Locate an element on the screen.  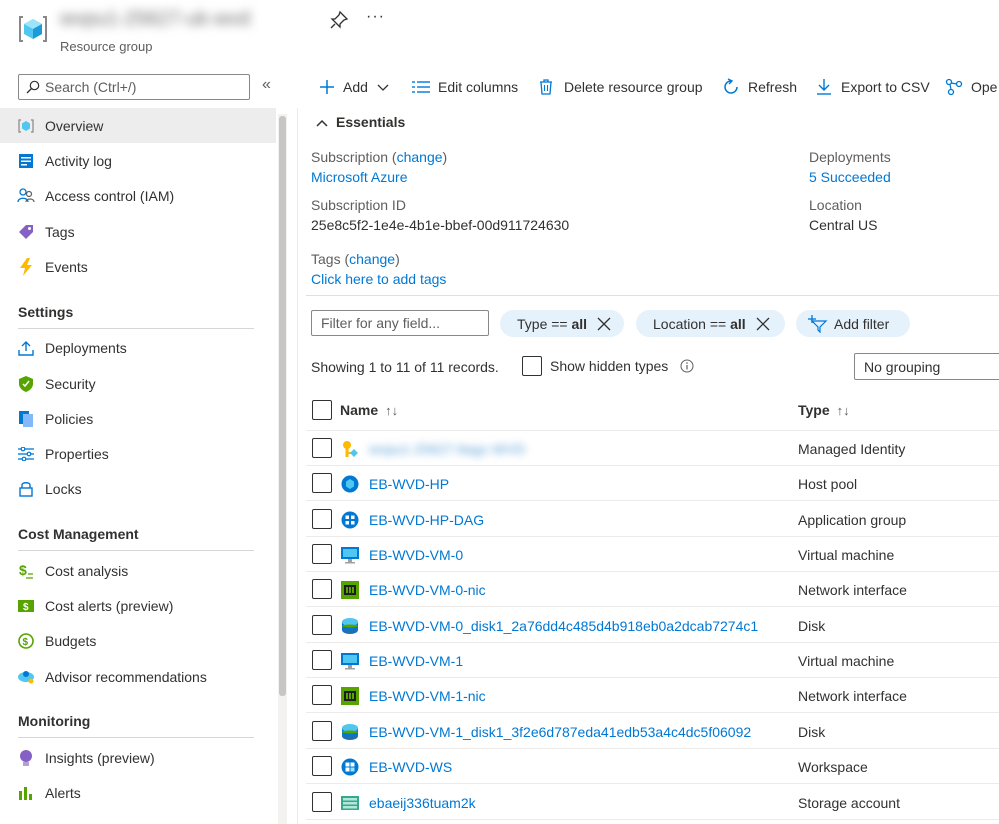
grouping-dropdown: No grouping is located at coordinates (926, 366).